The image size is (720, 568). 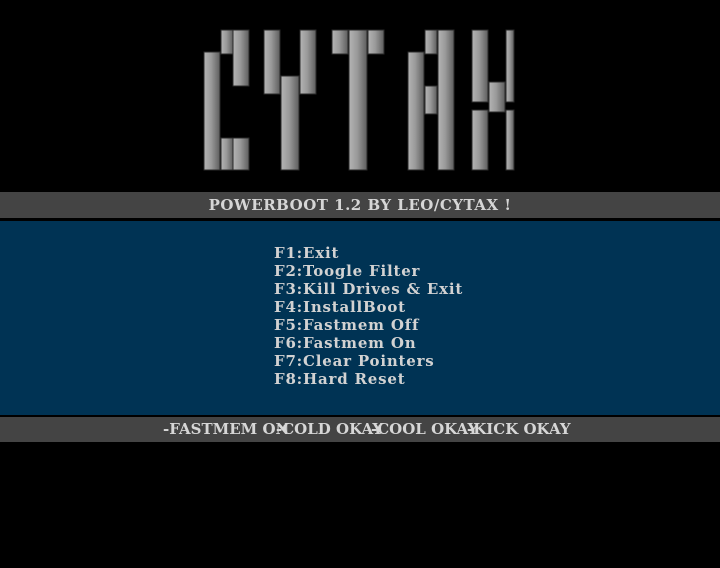 I want to click on title-bar: POWERBOOT 1.2 BY LEO/CYTAX !, so click(x=360, y=205).